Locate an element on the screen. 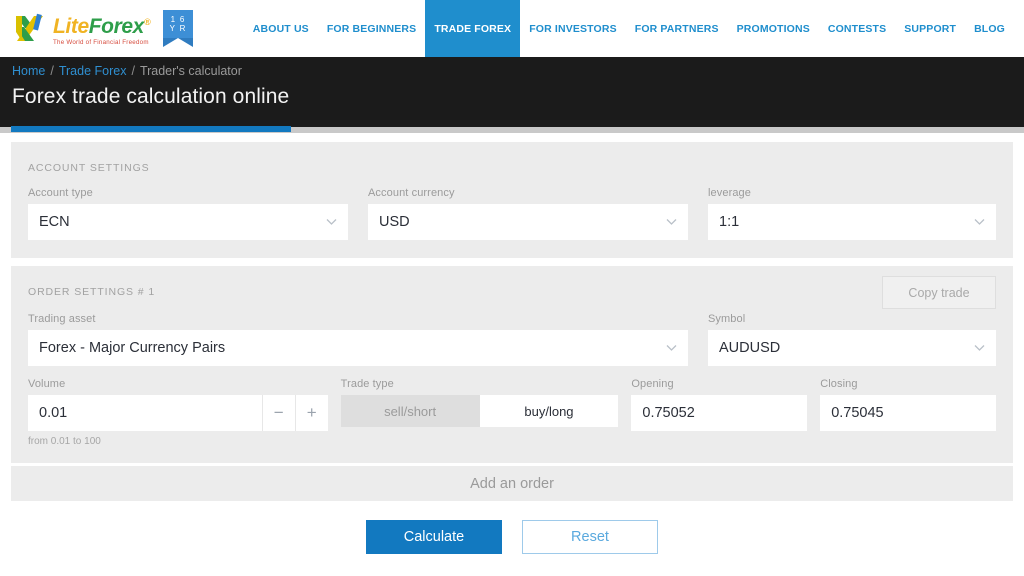  trading-asset-value: Forex - Major Currency Pairs is located at coordinates (132, 348).